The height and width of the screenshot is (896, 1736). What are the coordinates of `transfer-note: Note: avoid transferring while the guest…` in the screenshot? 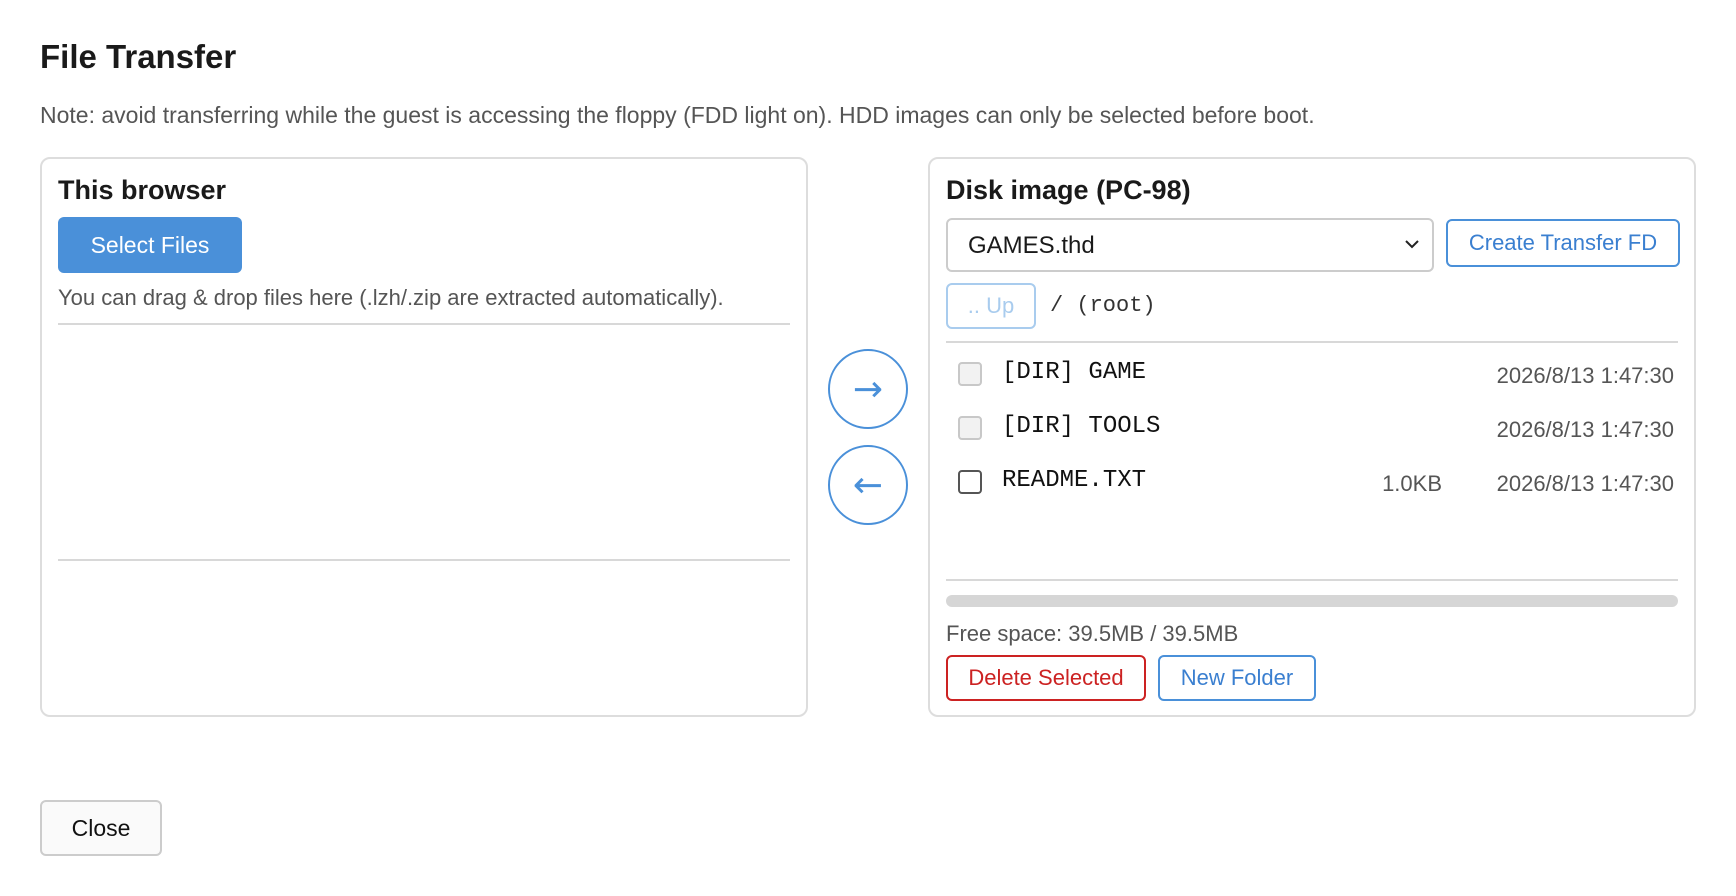 It's located at (677, 115).